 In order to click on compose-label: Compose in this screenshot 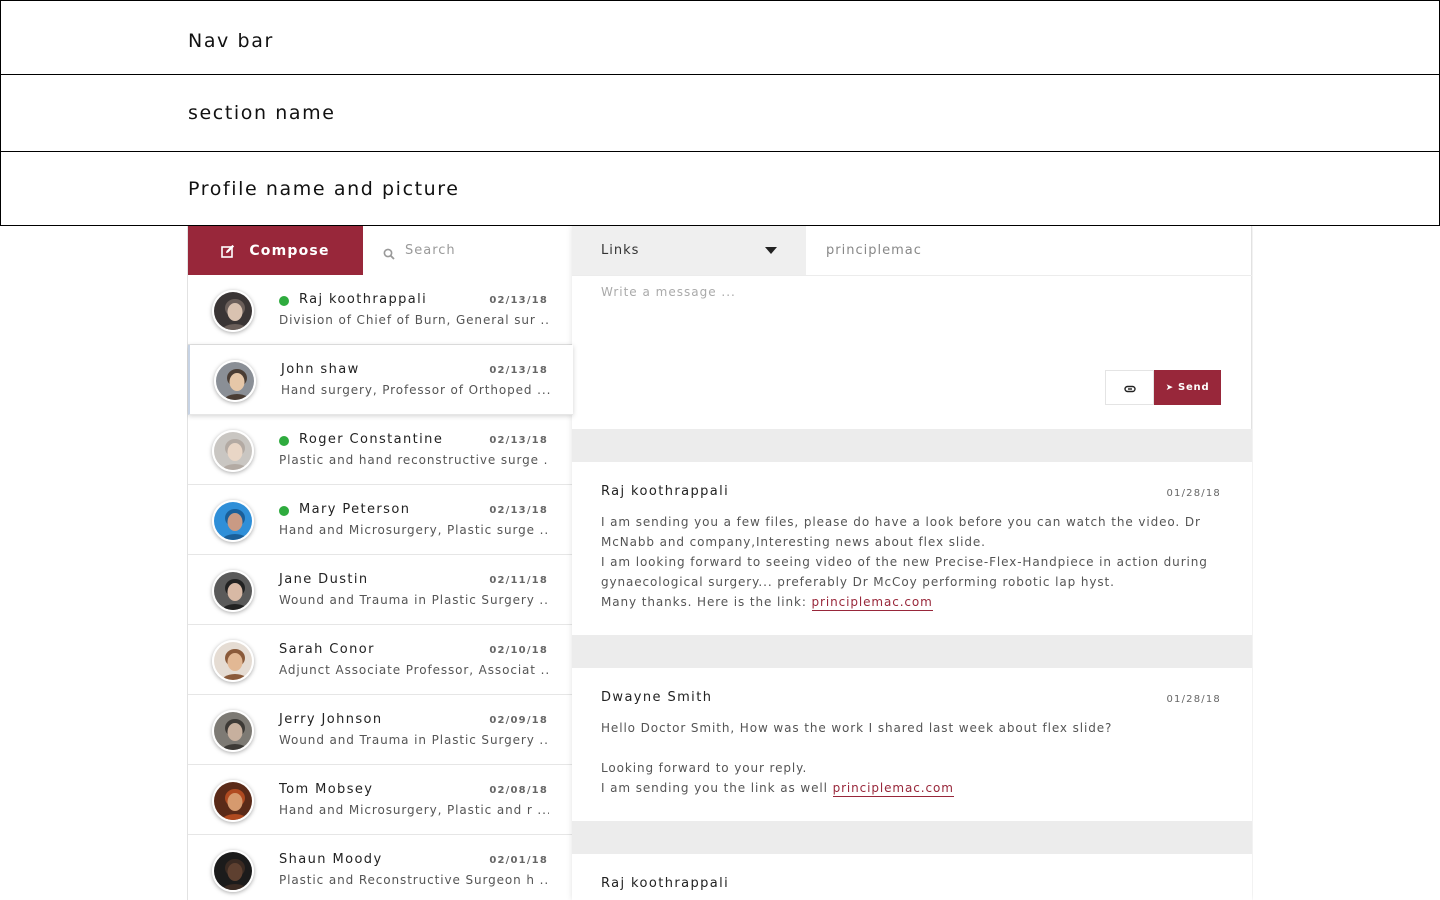, I will do `click(289, 250)`.